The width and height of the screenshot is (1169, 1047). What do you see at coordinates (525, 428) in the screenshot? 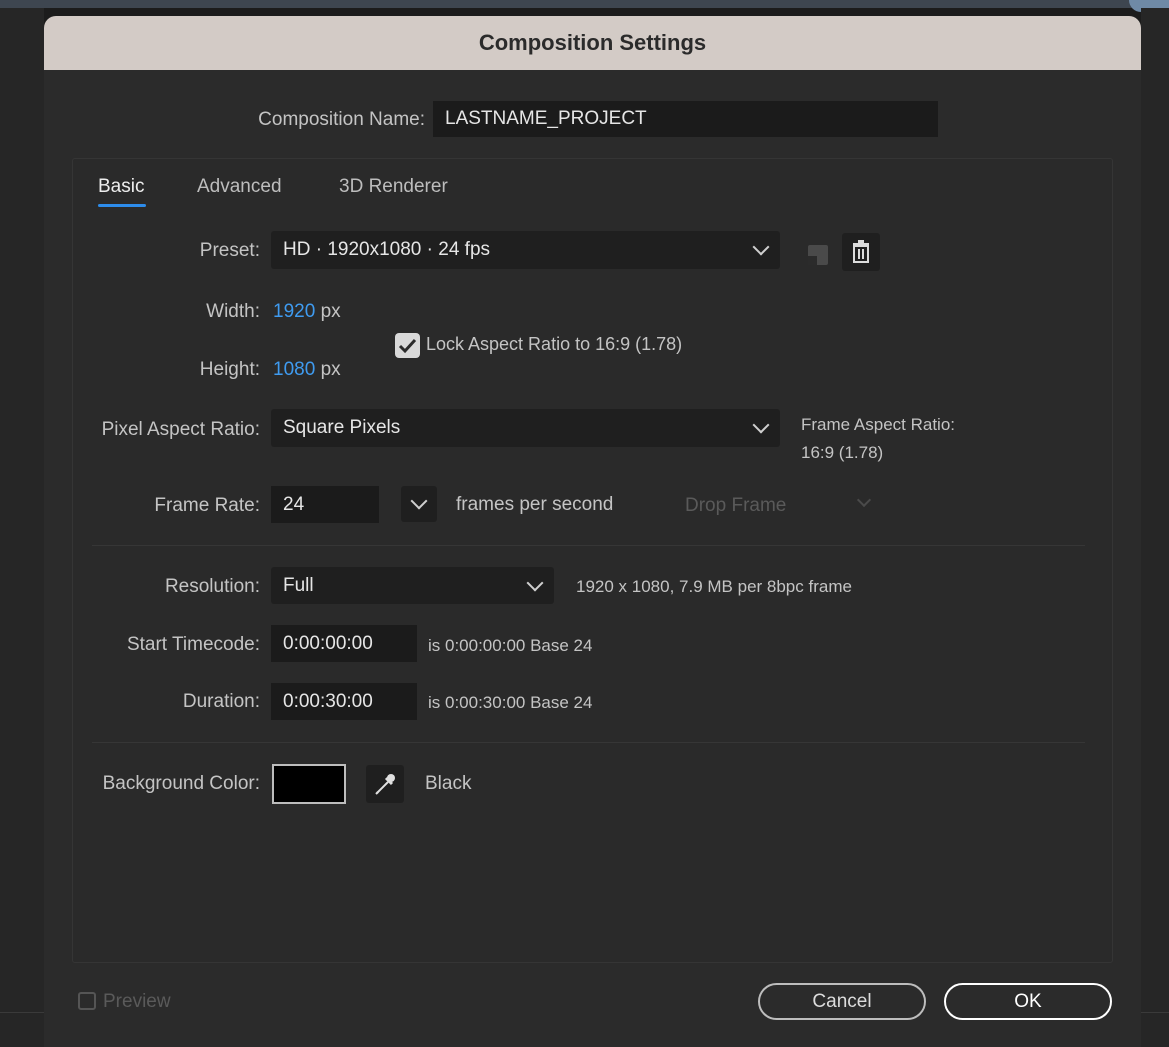
I see `pixel-aspect-dropdown: Square Pixels` at bounding box center [525, 428].